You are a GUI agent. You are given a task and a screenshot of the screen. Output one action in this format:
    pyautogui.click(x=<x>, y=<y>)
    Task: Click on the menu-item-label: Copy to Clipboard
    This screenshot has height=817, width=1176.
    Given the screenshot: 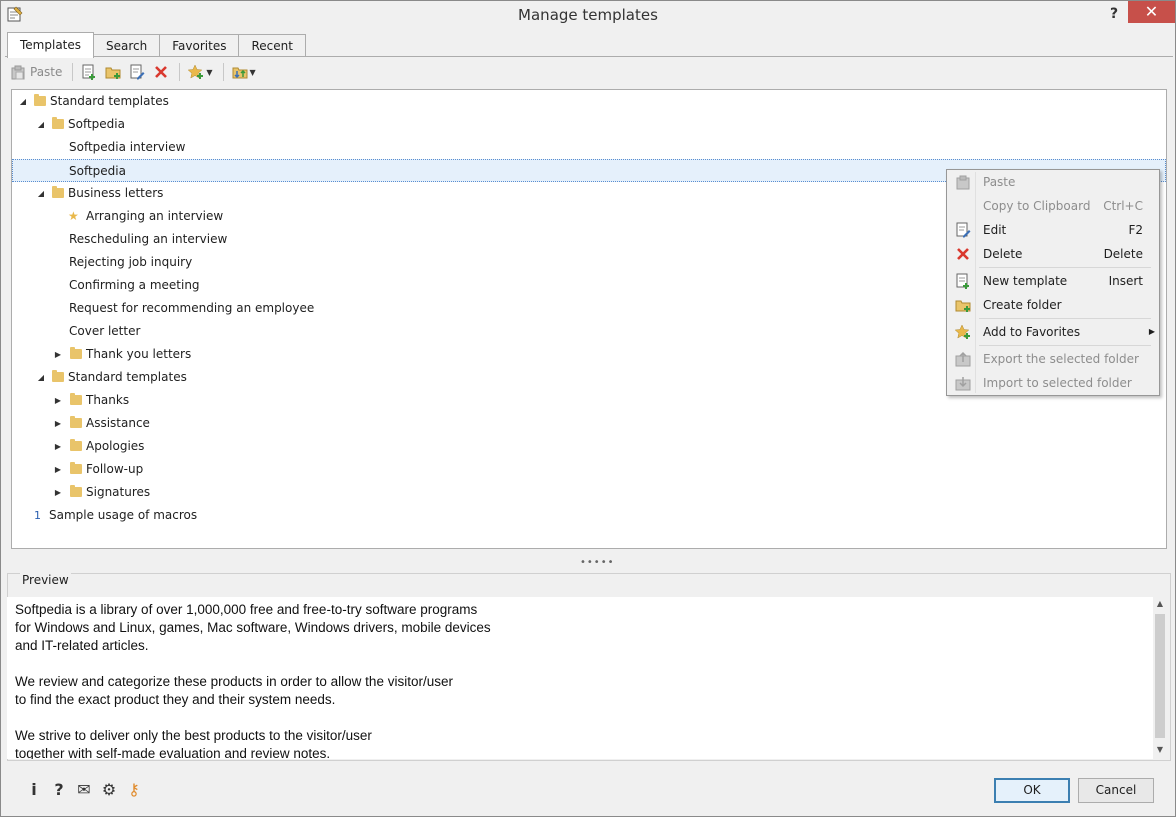 What is the action you would take?
    pyautogui.click(x=1037, y=206)
    